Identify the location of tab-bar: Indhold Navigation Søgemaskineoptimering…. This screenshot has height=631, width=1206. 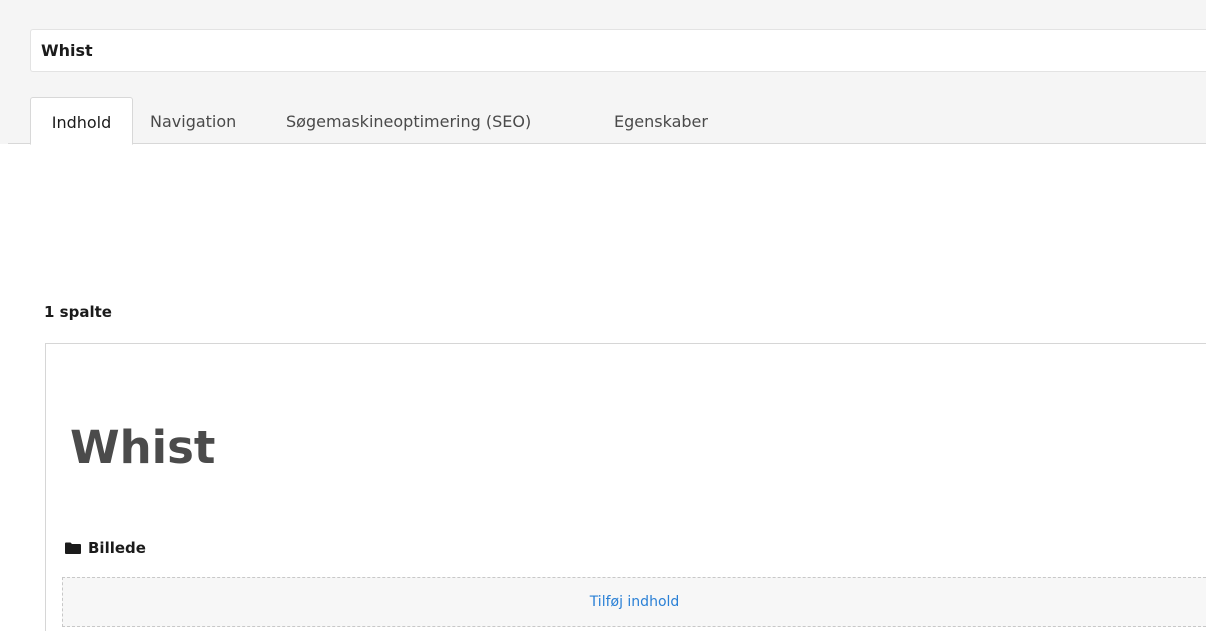
(603, 121).